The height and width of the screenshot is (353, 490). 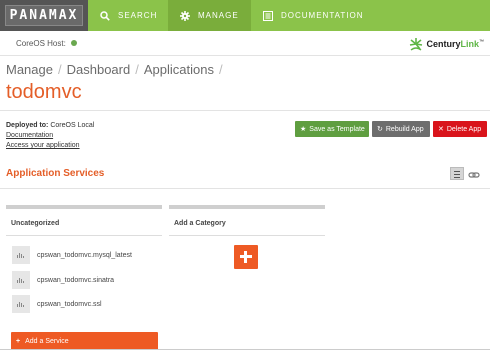 I want to click on add-category-button, so click(x=246, y=257).